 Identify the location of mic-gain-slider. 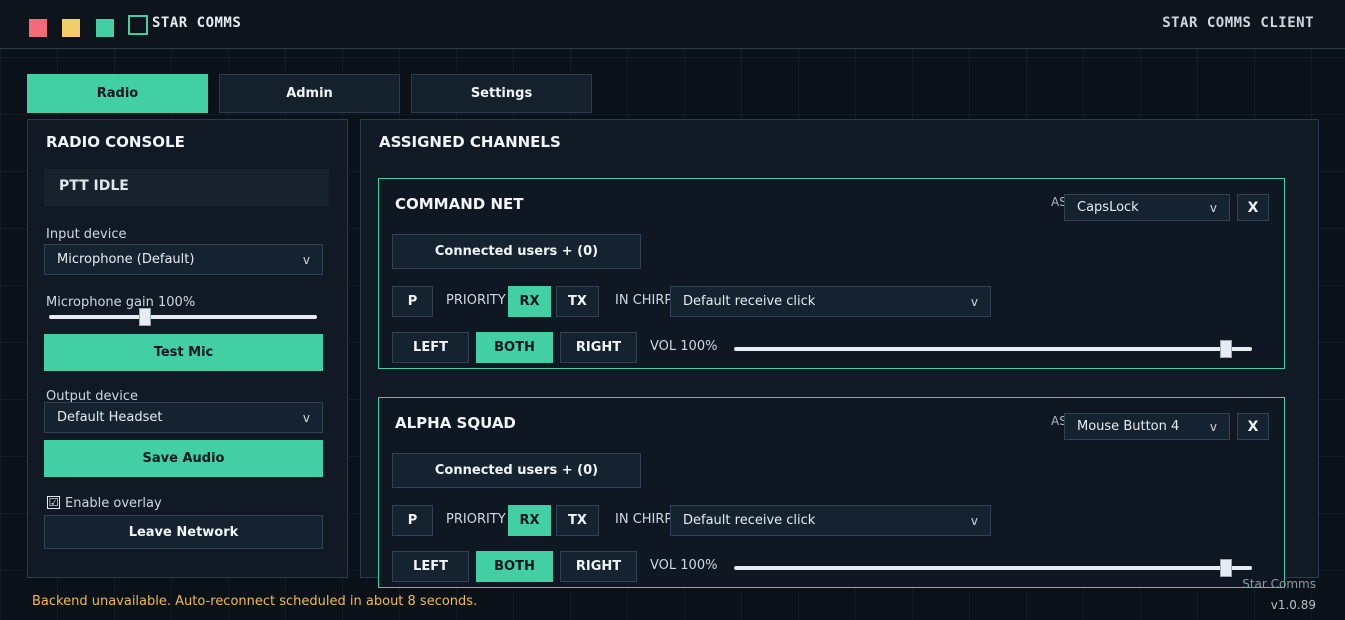
(183, 317).